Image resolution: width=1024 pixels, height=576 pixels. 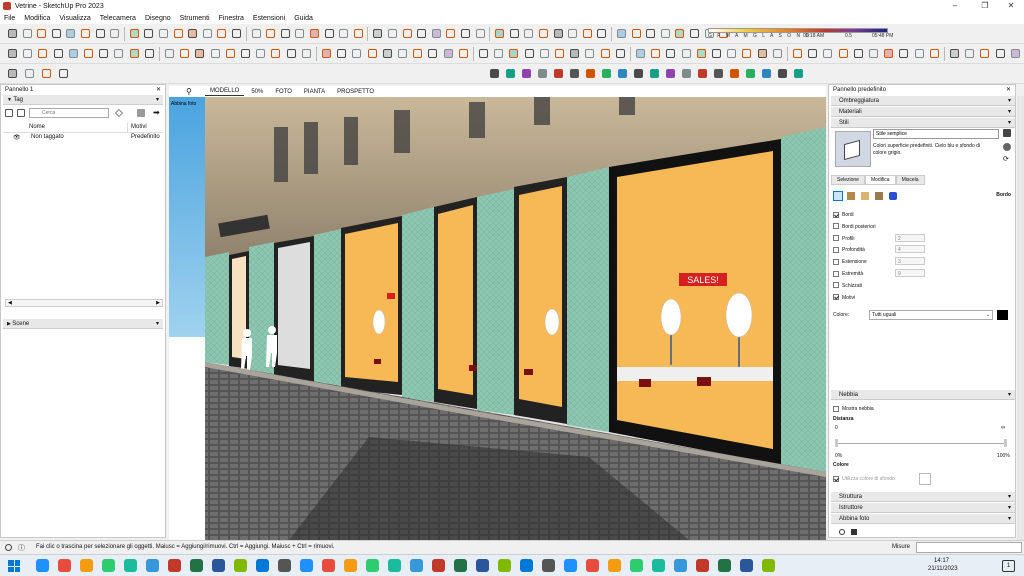 What do you see at coordinates (21, 113) in the screenshot?
I see `add-folder-icon` at bounding box center [21, 113].